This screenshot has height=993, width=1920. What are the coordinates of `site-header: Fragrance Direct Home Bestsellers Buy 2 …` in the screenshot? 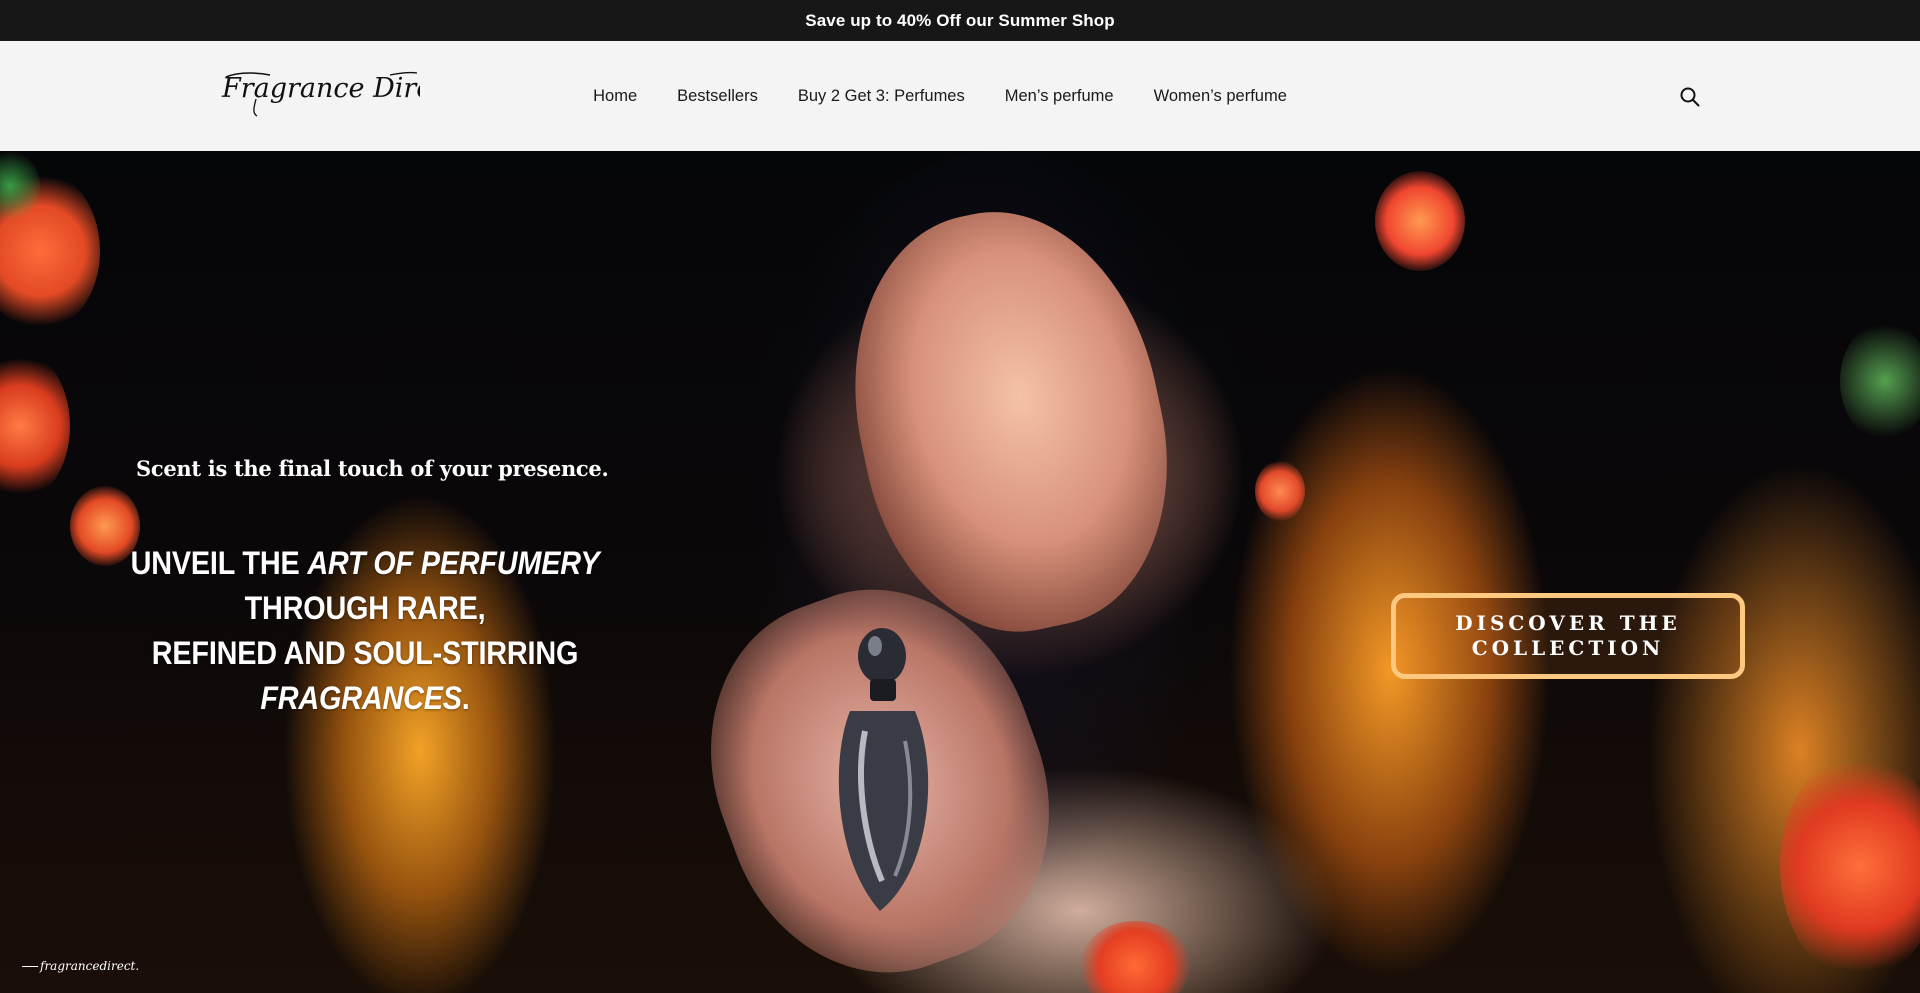 It's located at (960, 96).